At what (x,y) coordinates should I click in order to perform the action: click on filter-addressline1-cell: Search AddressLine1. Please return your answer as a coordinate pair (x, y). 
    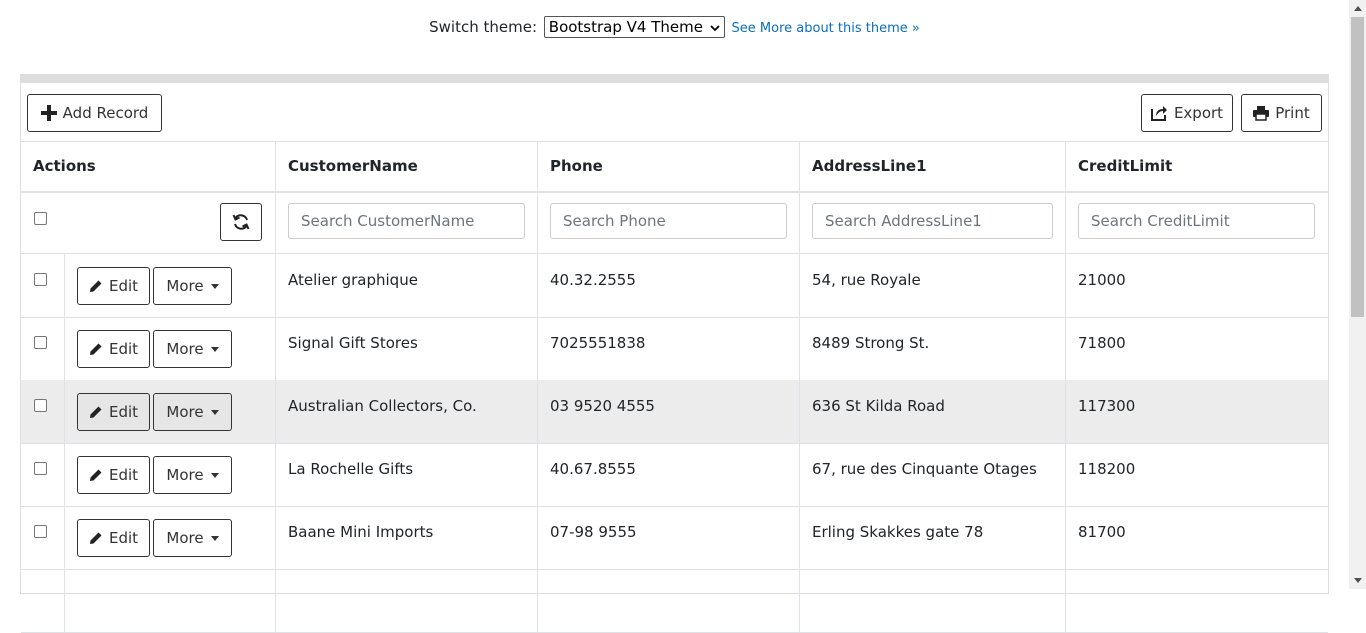
    Looking at the image, I should click on (932, 221).